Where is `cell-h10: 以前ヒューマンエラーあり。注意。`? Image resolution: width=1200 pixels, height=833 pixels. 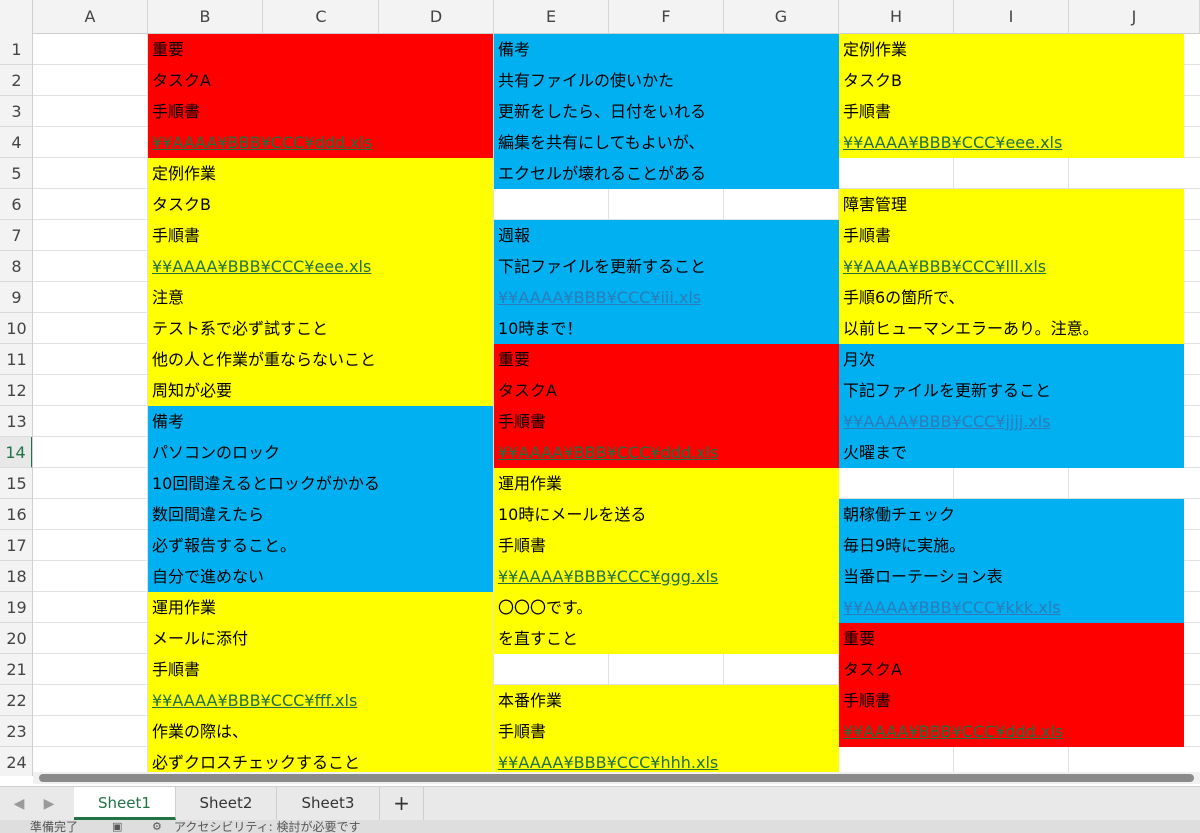
cell-h10: 以前ヒューマンエラーあり。注意。 is located at coordinates (969, 328).